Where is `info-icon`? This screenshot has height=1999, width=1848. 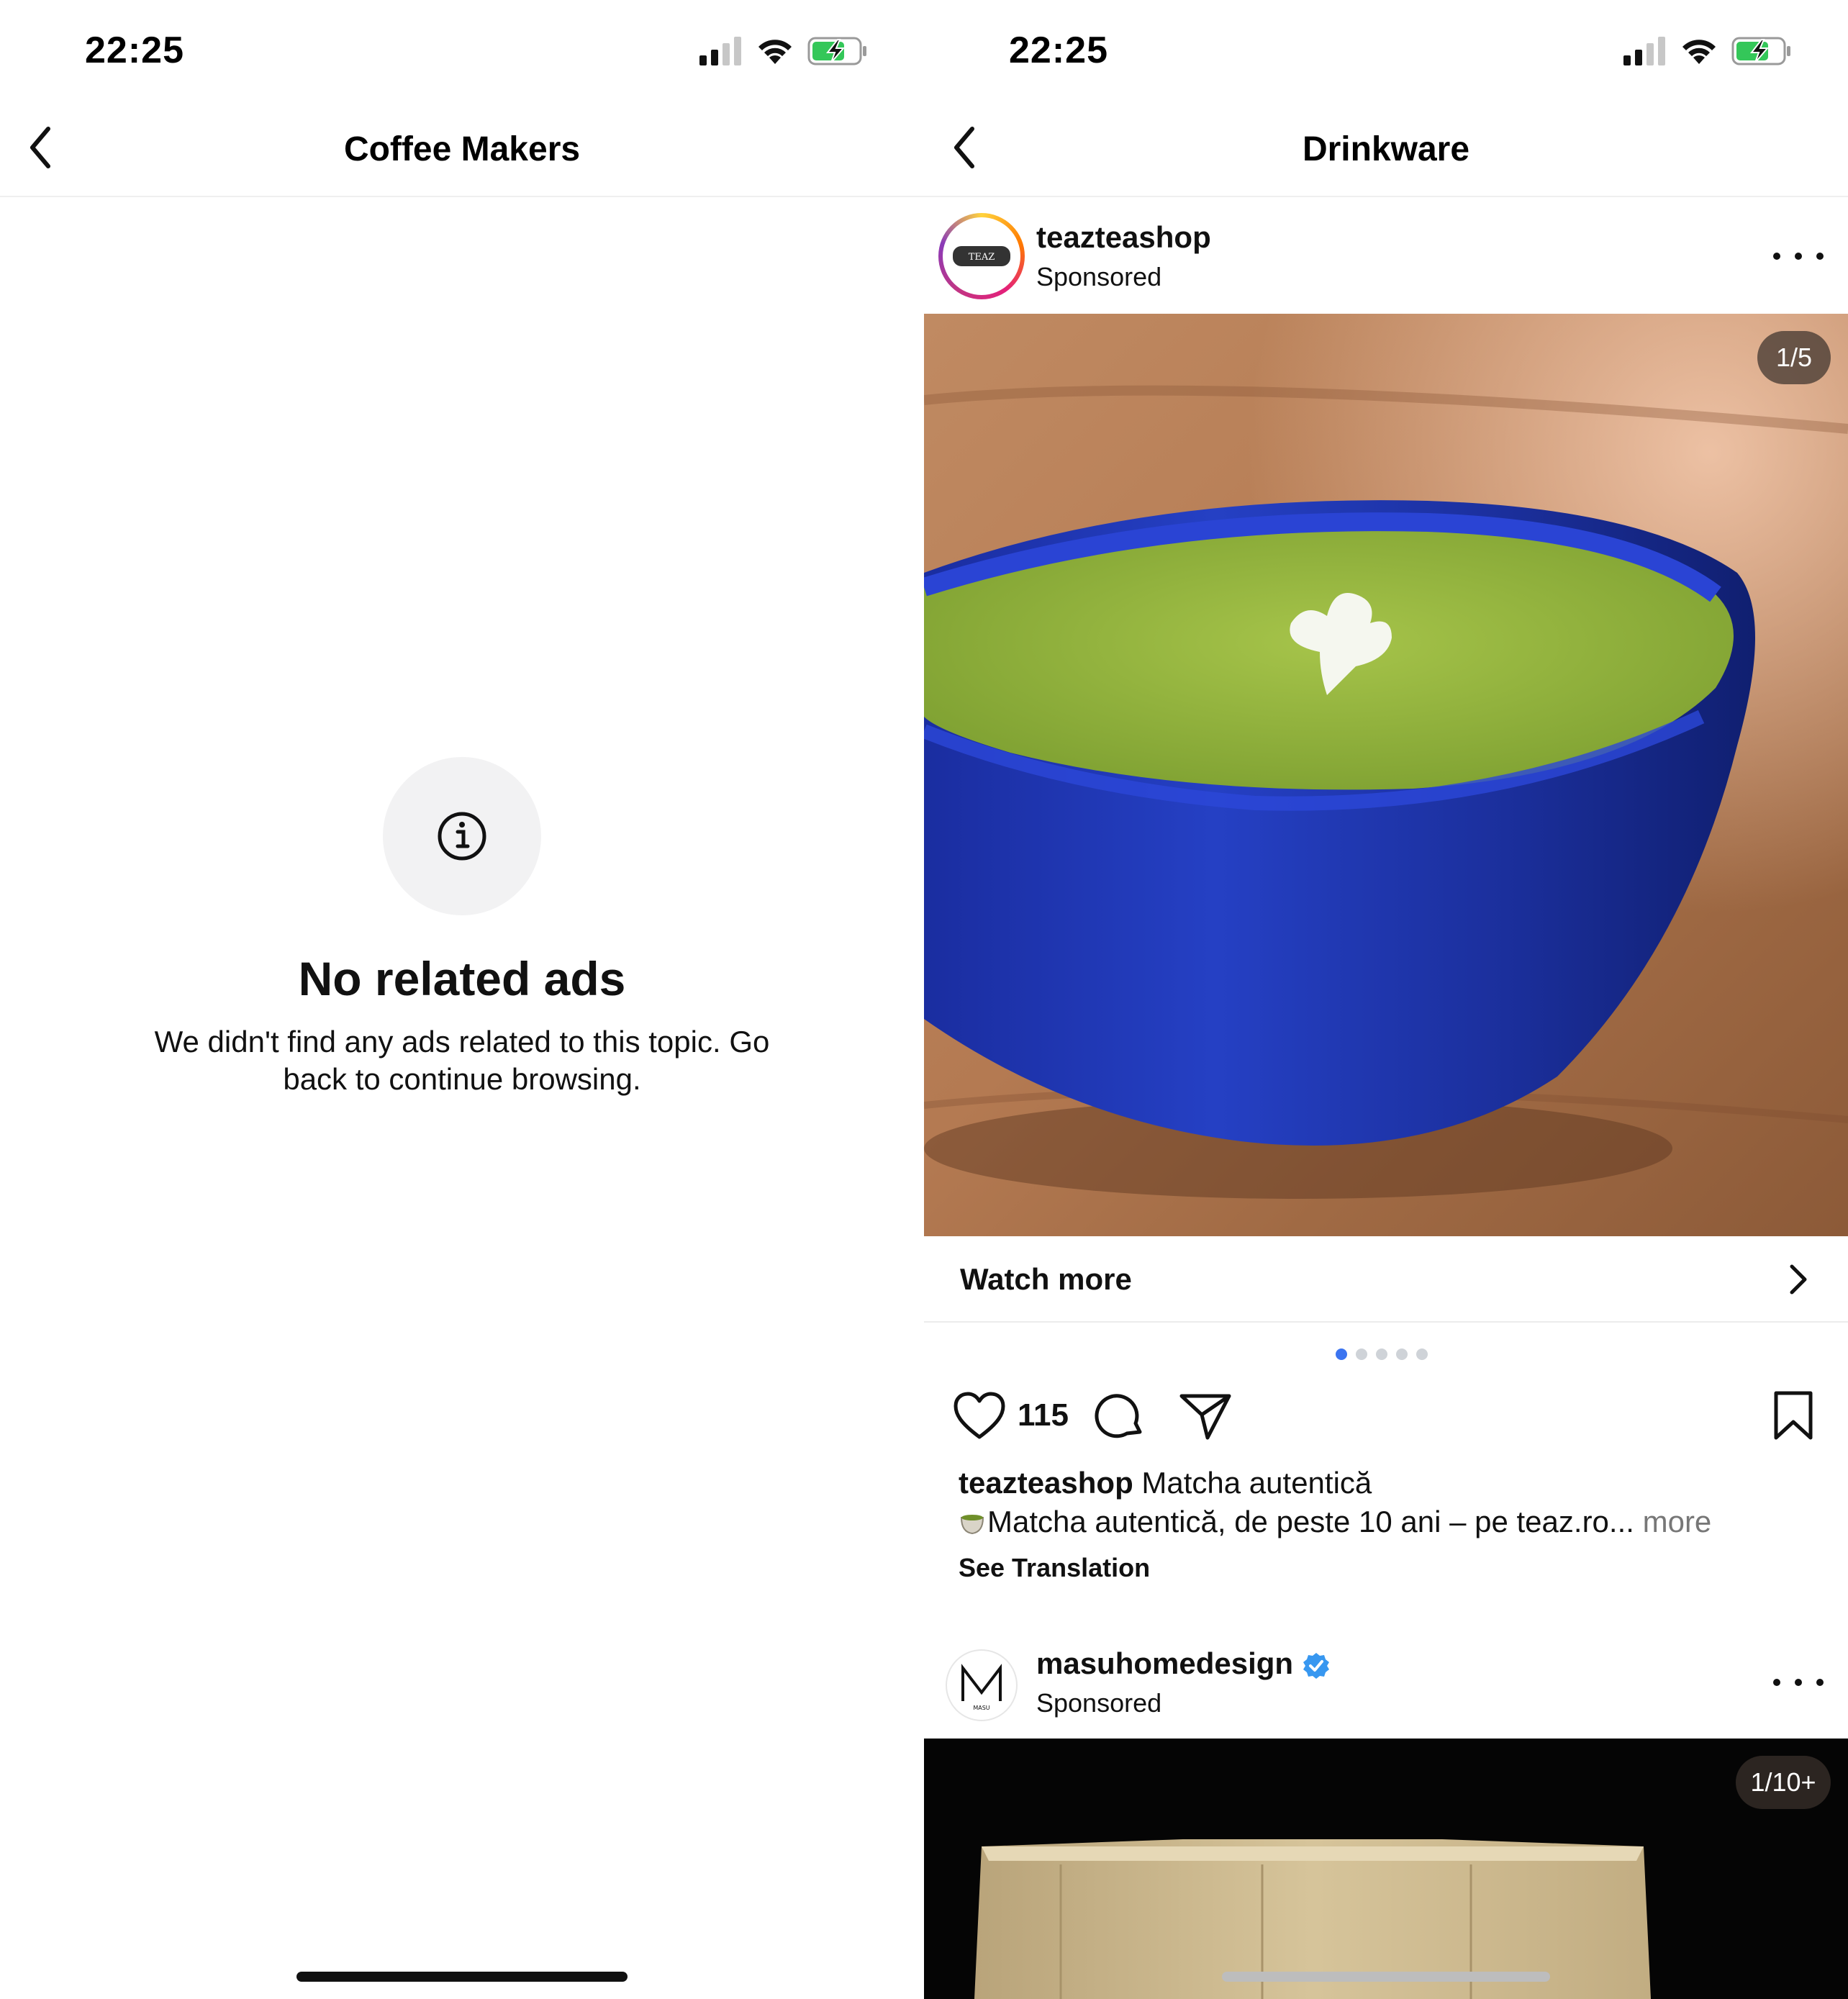
info-icon is located at coordinates (462, 836).